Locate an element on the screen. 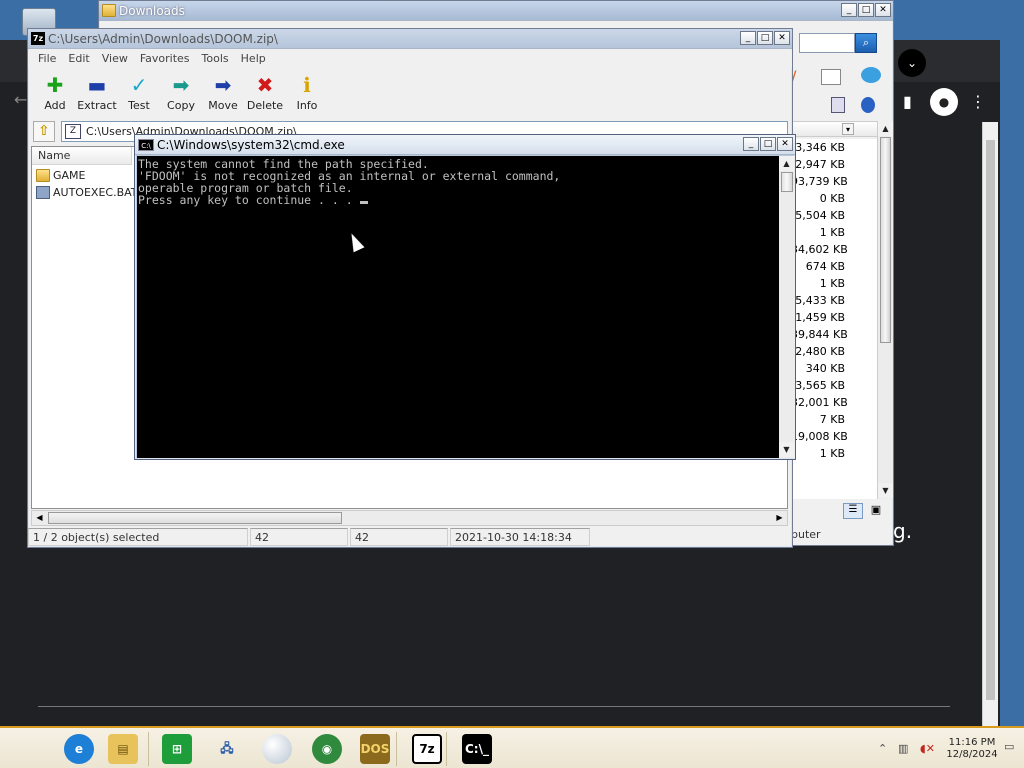  store-icon: ⊞ is located at coordinates (177, 749).